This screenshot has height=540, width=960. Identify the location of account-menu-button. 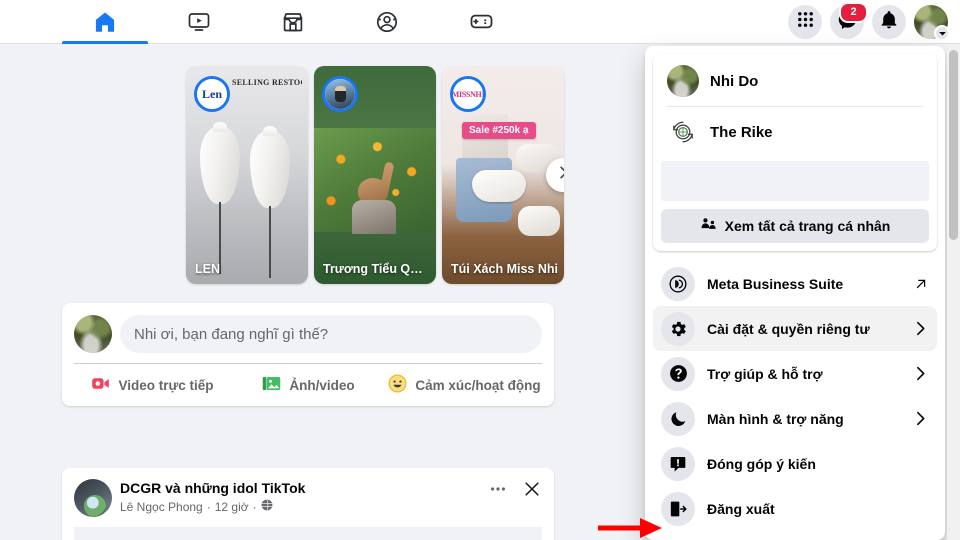
(932, 23).